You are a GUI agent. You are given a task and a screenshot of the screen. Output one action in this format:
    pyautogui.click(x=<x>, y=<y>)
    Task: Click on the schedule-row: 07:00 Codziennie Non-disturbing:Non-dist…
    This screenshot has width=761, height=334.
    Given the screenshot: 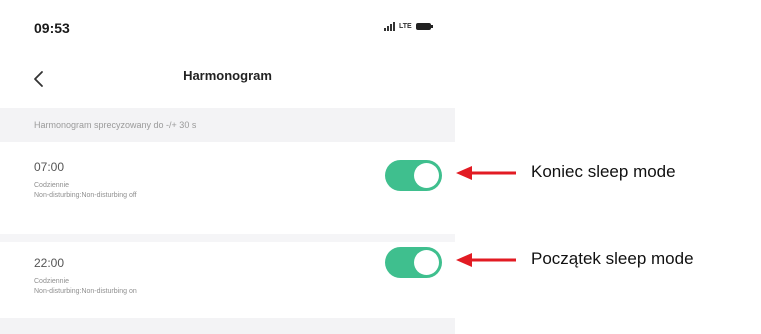 What is the action you would take?
    pyautogui.click(x=227, y=182)
    